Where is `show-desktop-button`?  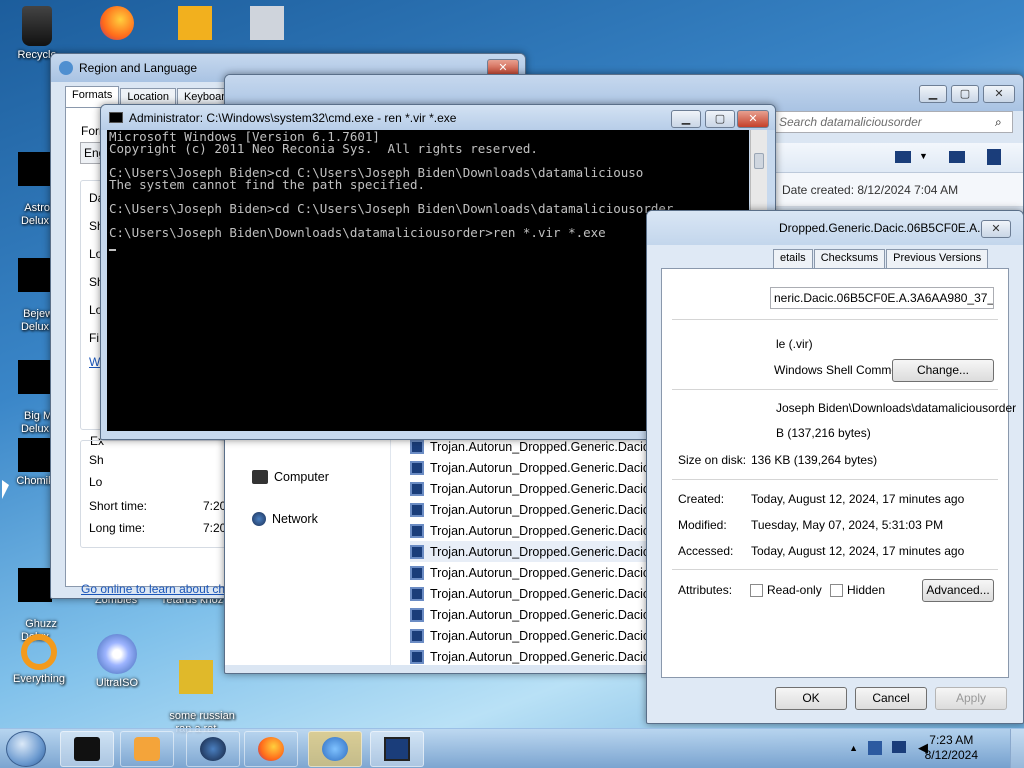
show-desktop-button is located at coordinates (1017, 748).